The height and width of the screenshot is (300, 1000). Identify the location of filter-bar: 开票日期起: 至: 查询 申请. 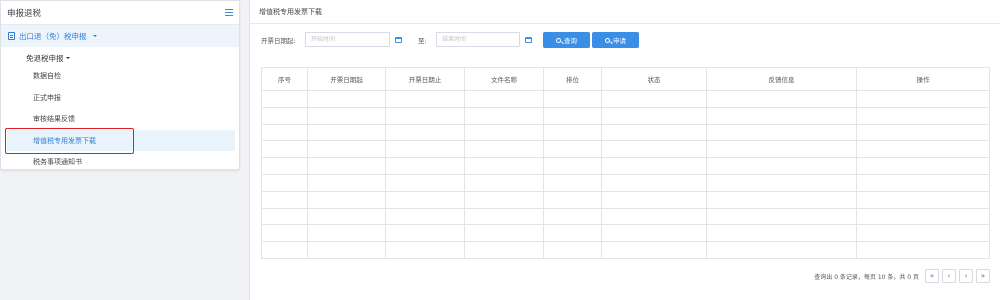
(625, 40).